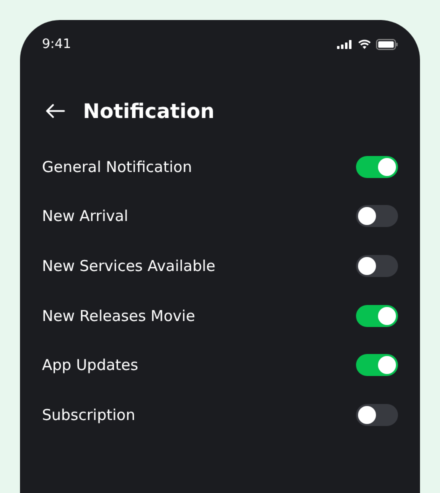 Image resolution: width=440 pixels, height=493 pixels. I want to click on status-time: 9:41, so click(57, 44).